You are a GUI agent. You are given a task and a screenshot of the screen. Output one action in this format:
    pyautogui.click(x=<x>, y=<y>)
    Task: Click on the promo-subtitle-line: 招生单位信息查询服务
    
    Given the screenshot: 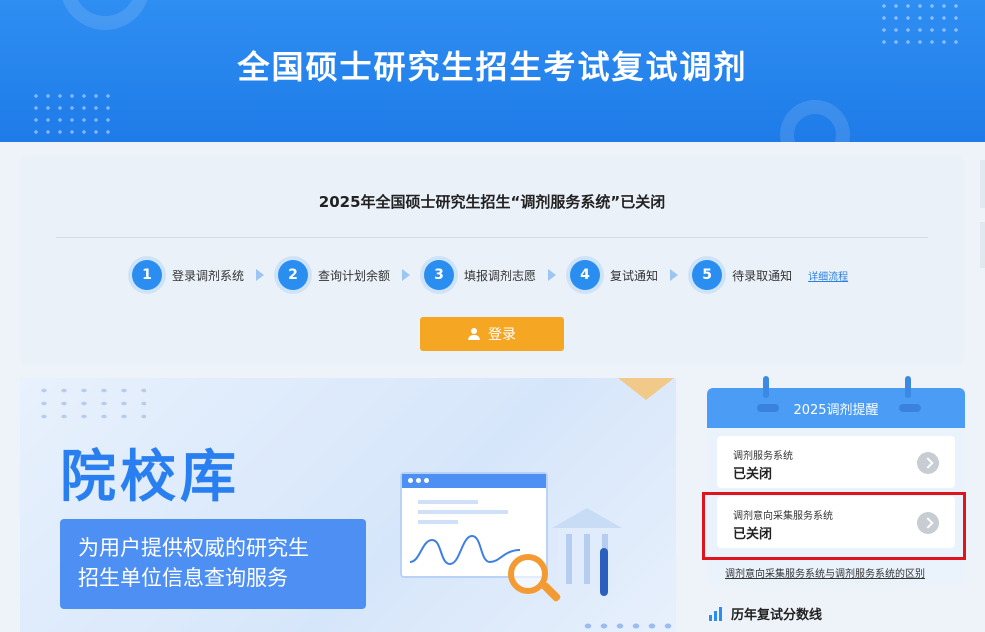 What is the action you would take?
    pyautogui.click(x=183, y=578)
    